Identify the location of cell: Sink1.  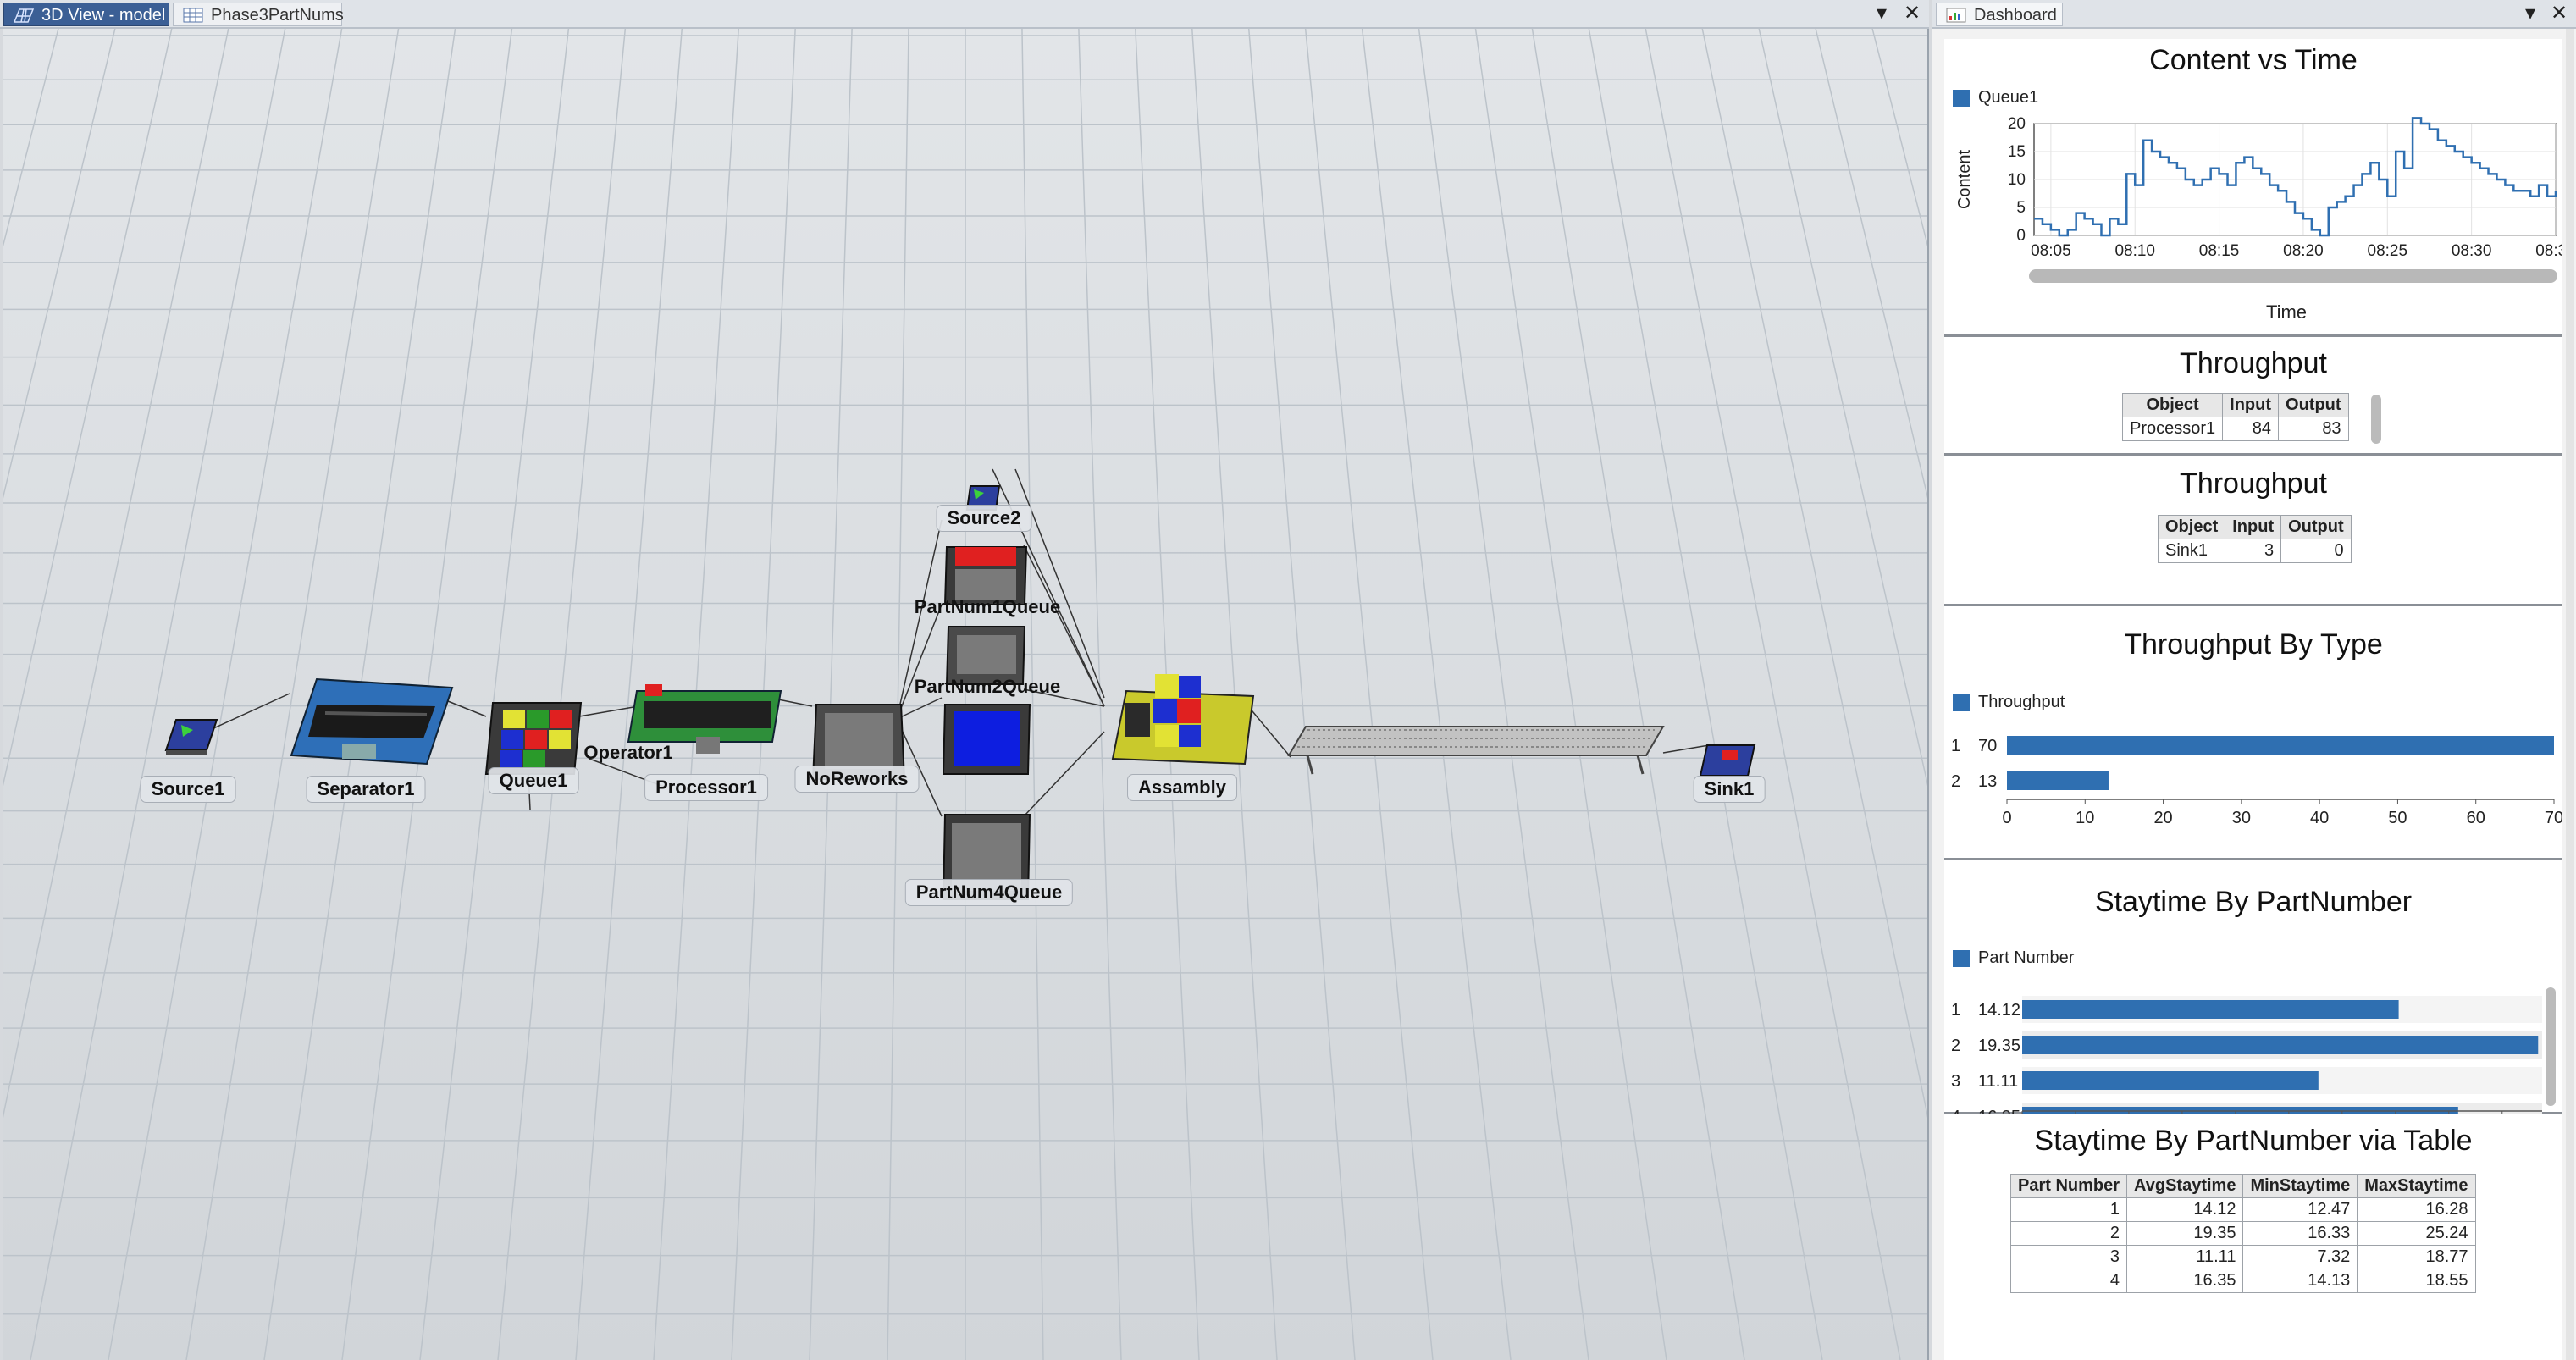
(2192, 551).